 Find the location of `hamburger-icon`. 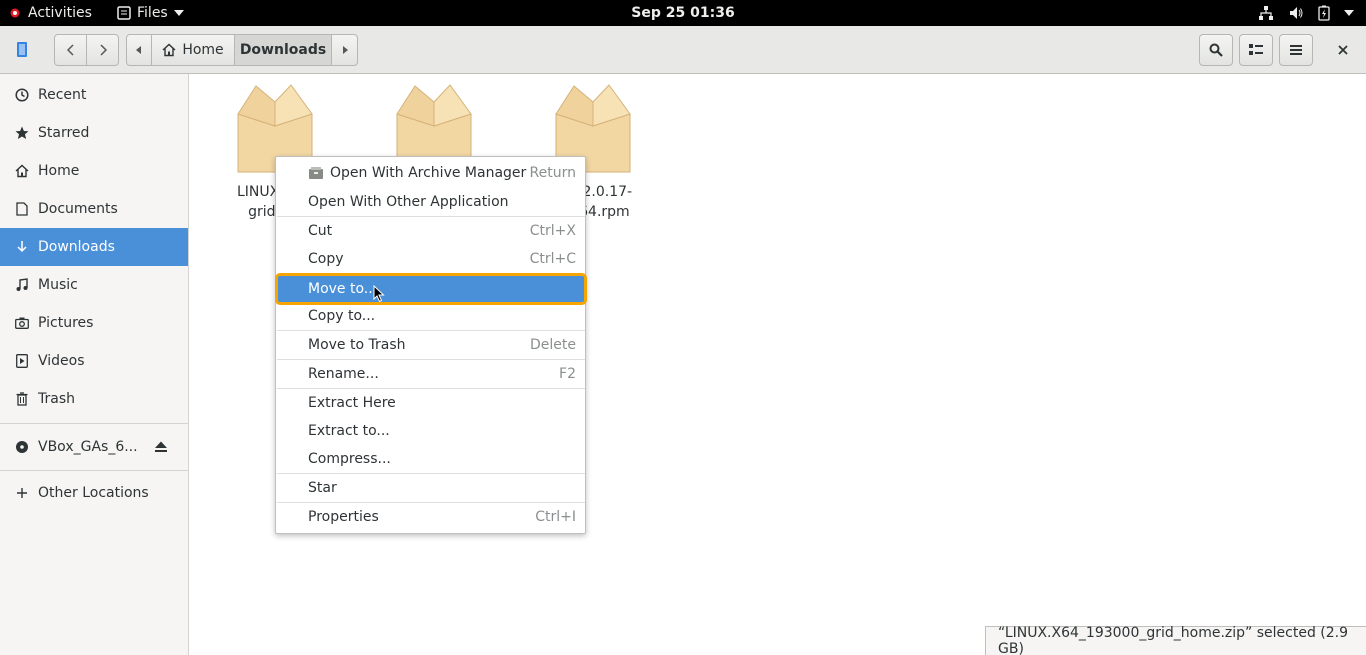

hamburger-icon is located at coordinates (1296, 50).